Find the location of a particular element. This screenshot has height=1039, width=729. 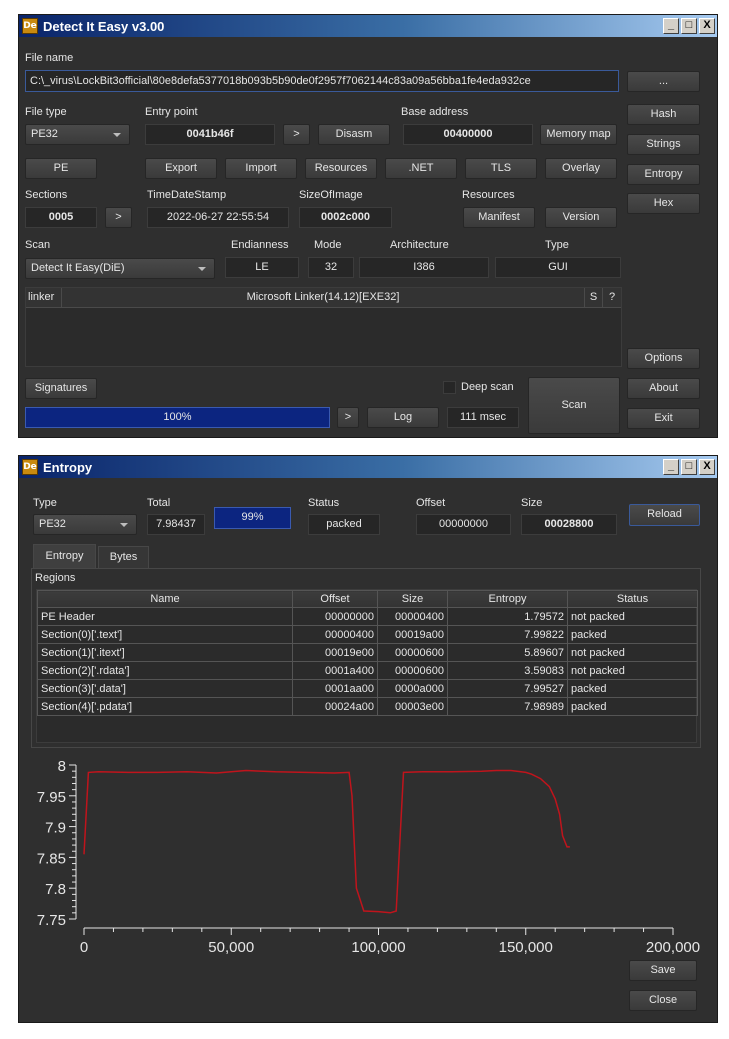

entropy-series-line is located at coordinates (326, 841).